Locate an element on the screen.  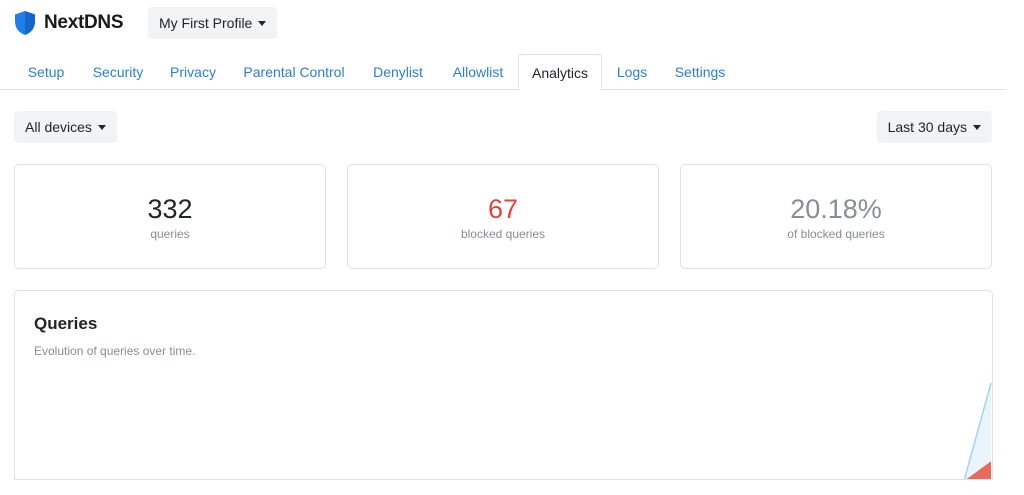
tab-denylist: Denylist is located at coordinates (398, 72).